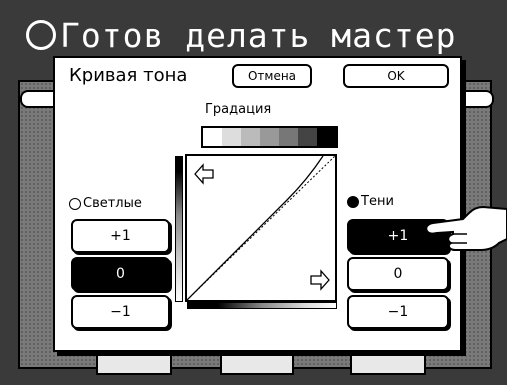 This screenshot has height=385, width=507. I want to click on highlights-plus-one-button: +1, so click(120, 236).